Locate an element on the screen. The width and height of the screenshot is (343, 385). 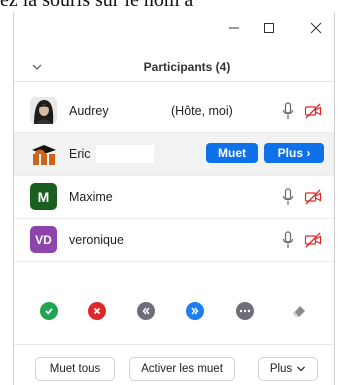
participant-row: Eric Muet Plus › is located at coordinates (174, 154).